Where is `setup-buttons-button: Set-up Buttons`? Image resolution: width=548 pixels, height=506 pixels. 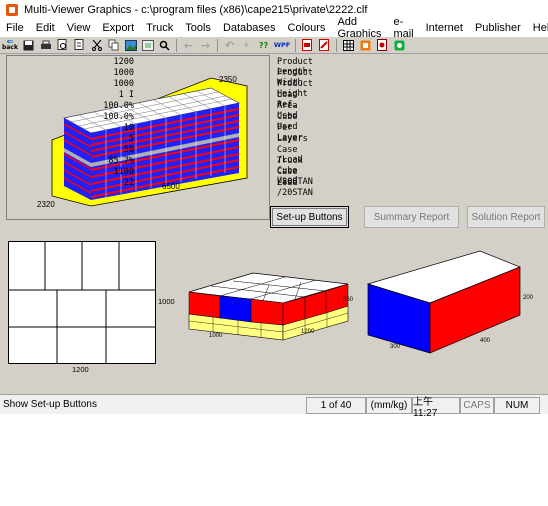
setup-buttons-button: Set-up Buttons is located at coordinates (309, 217).